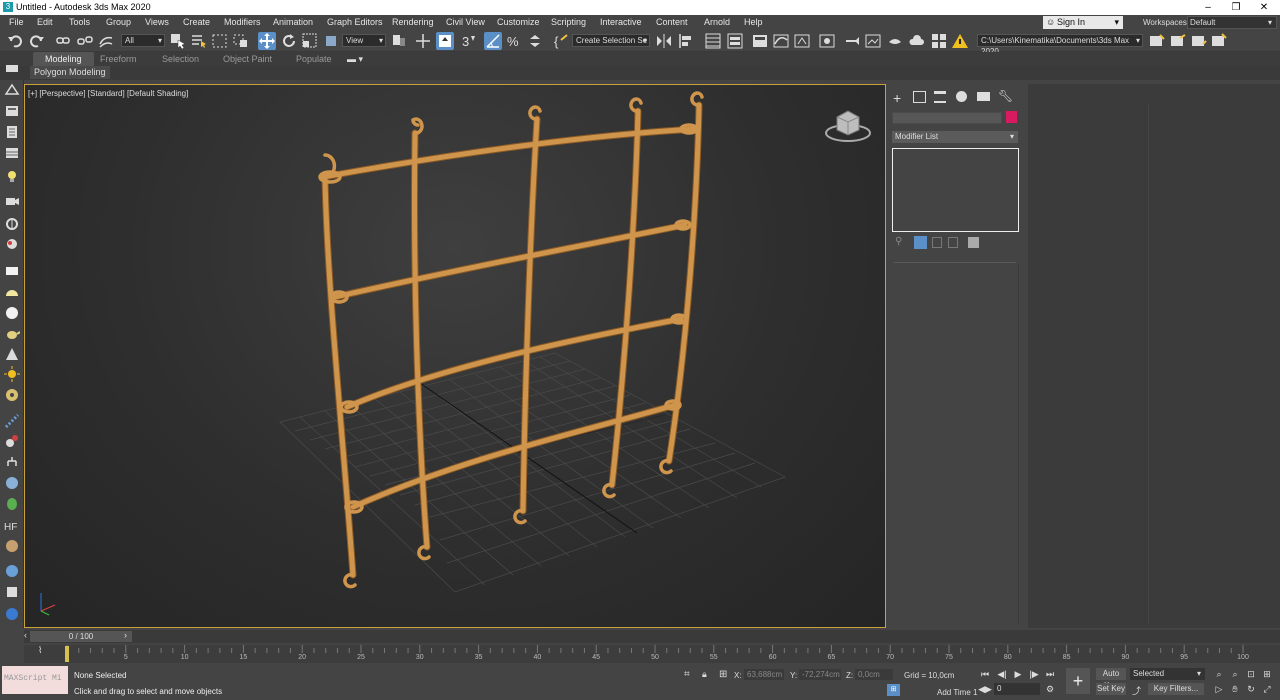 This screenshot has width=1280, height=700. Describe the element at coordinates (12, 571) in the screenshot. I see `globe-icon` at that location.